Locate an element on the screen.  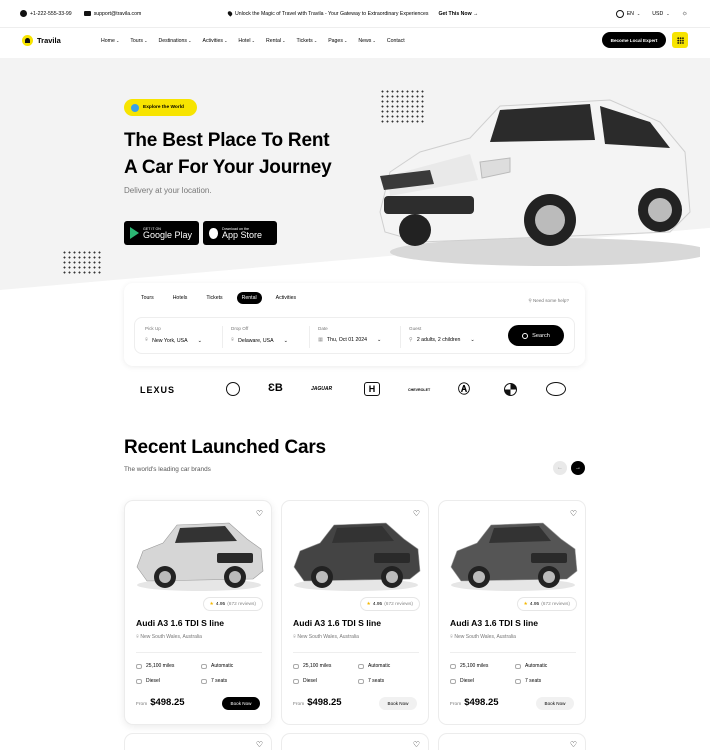
nav-item-tours: Tours ⌄ is located at coordinates (138, 41).